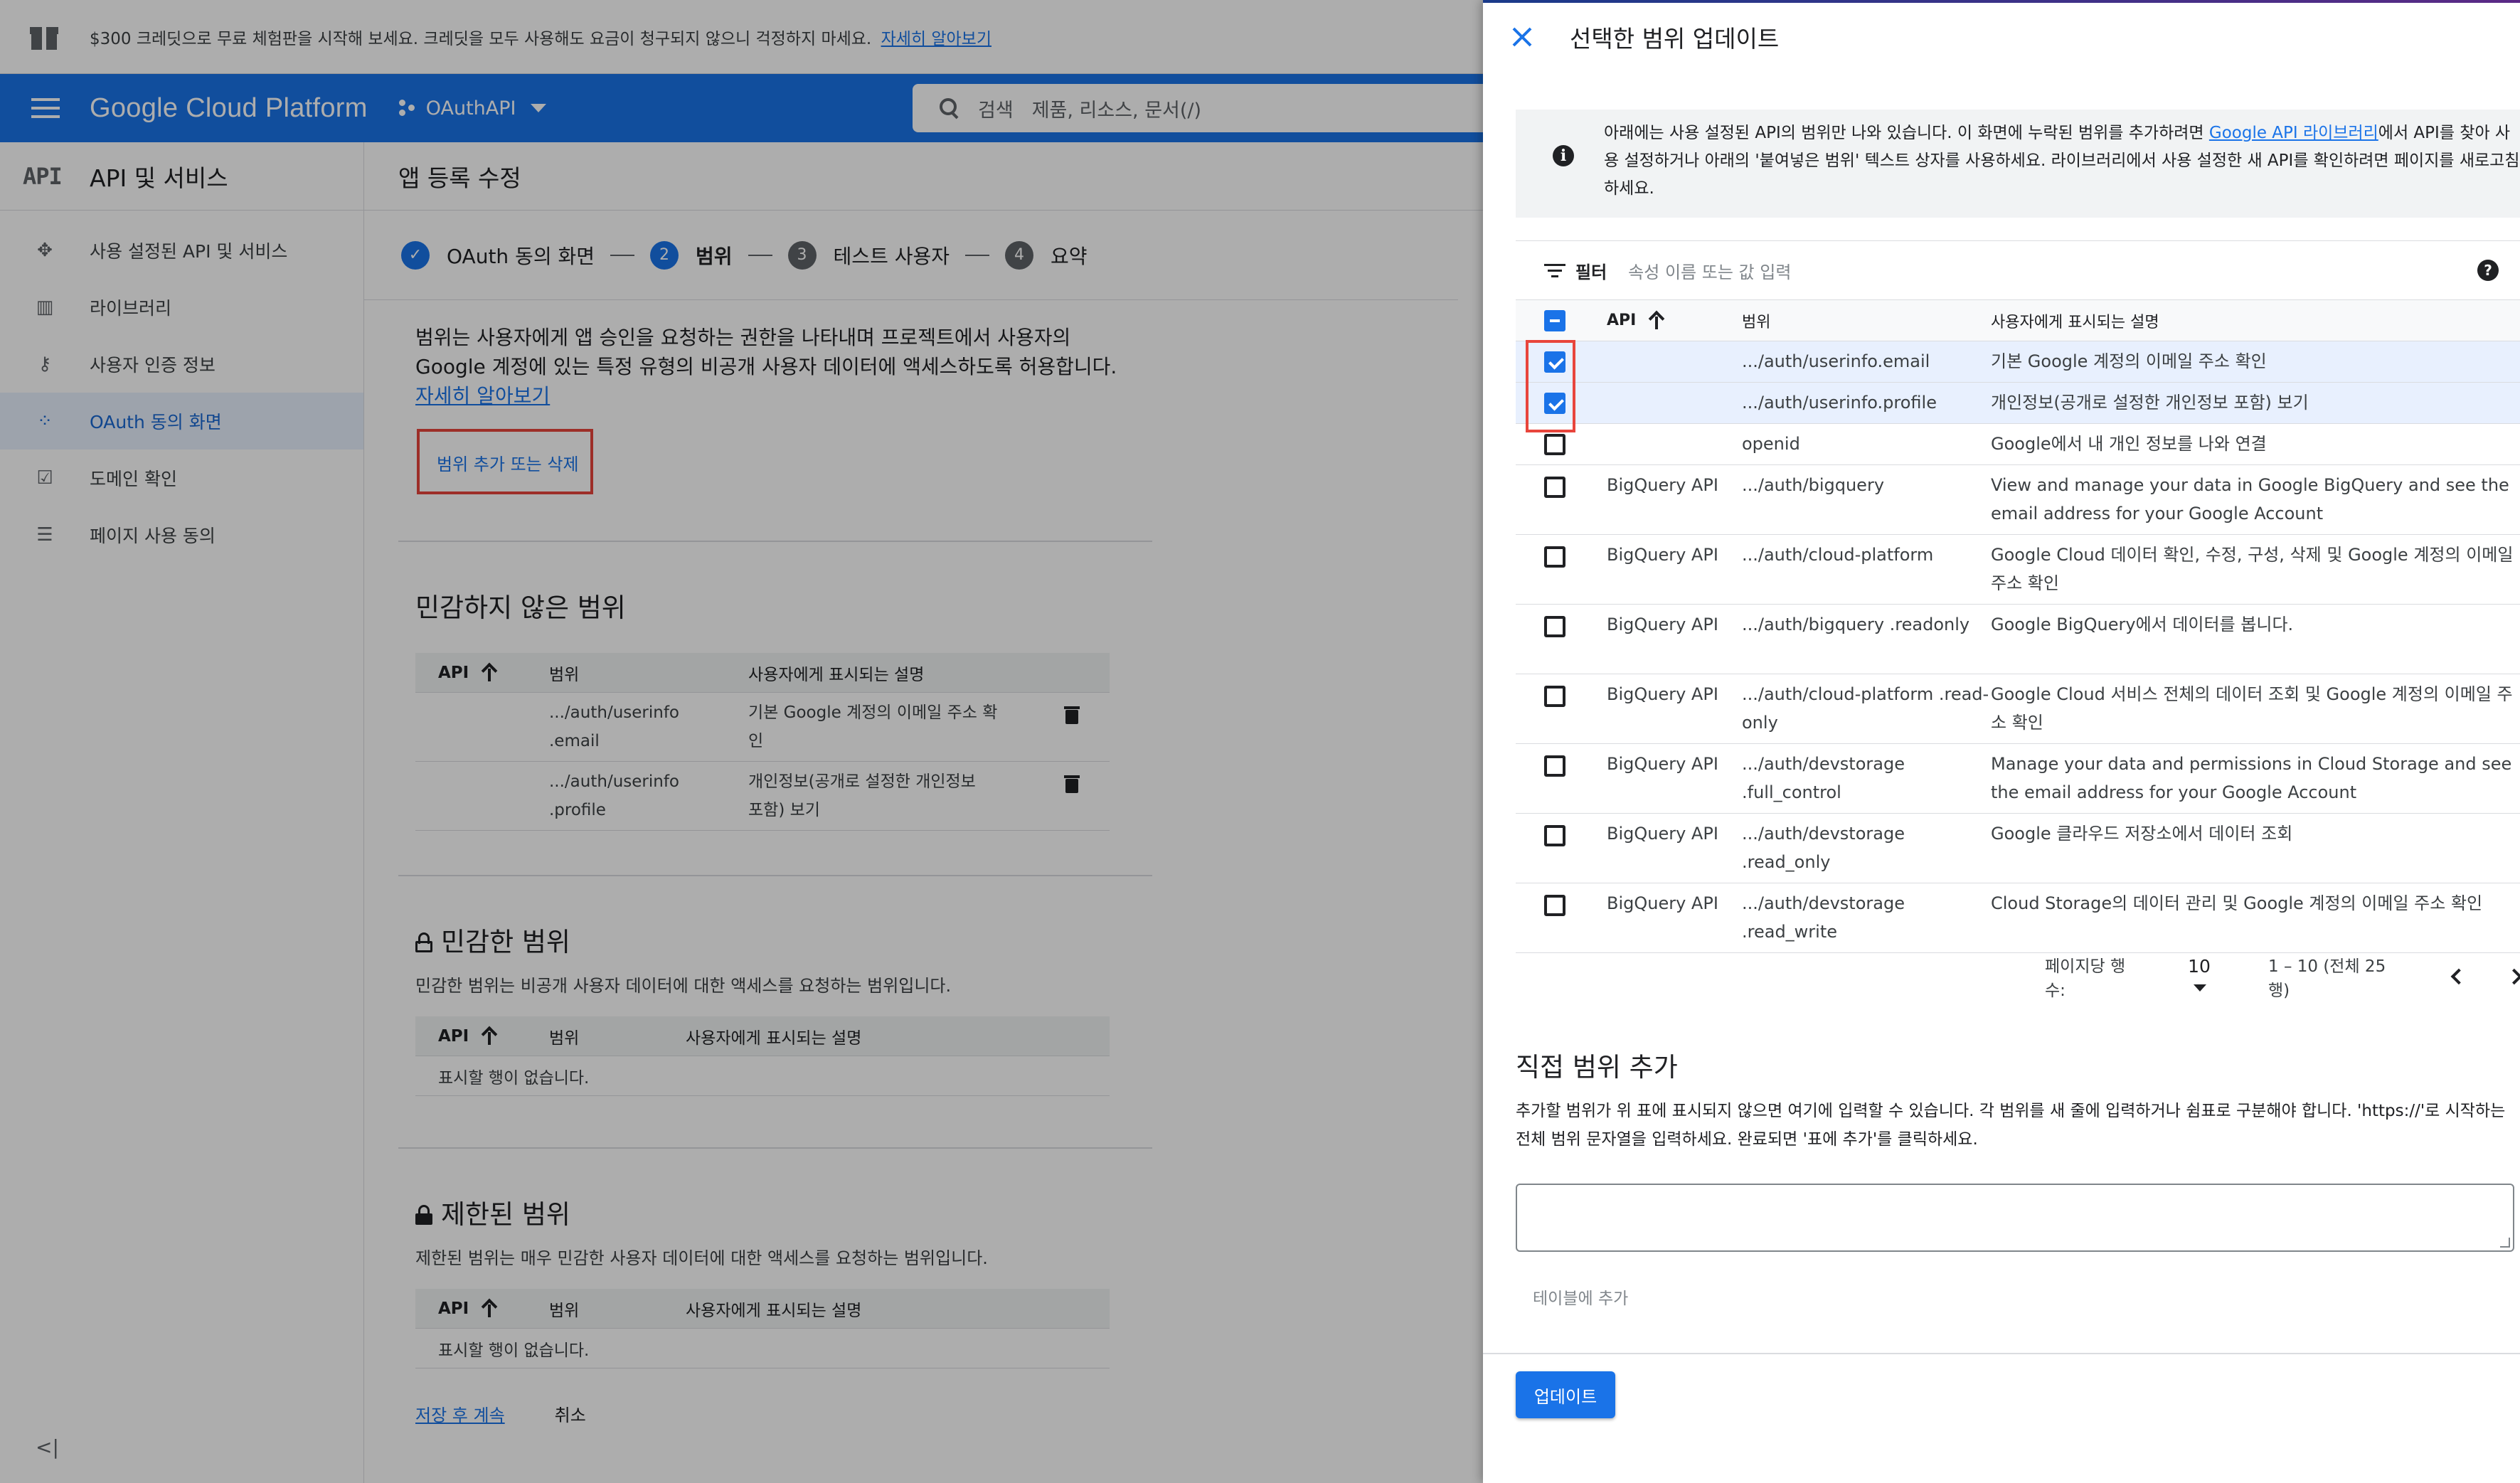 The image size is (2520, 1483). Describe the element at coordinates (1838, 555) in the screenshot. I see `scope-cell: .../auth/cloud-platform` at that location.